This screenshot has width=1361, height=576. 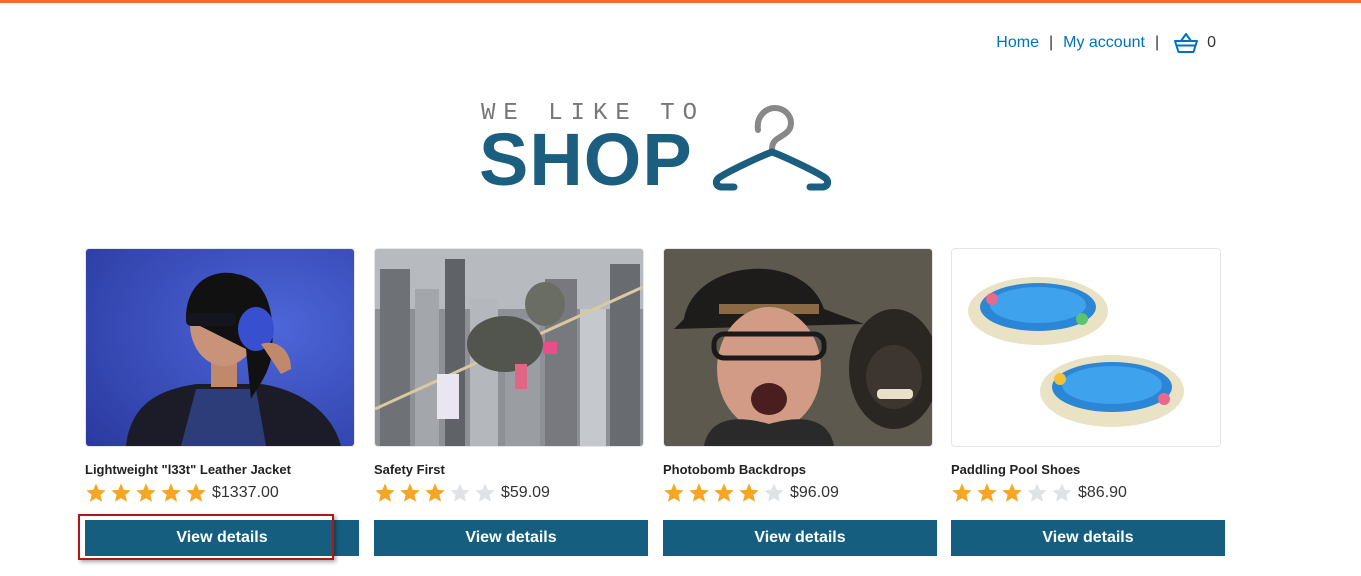 I want to click on site-logo: WE LIKE TO SHOP, so click(x=659, y=150).